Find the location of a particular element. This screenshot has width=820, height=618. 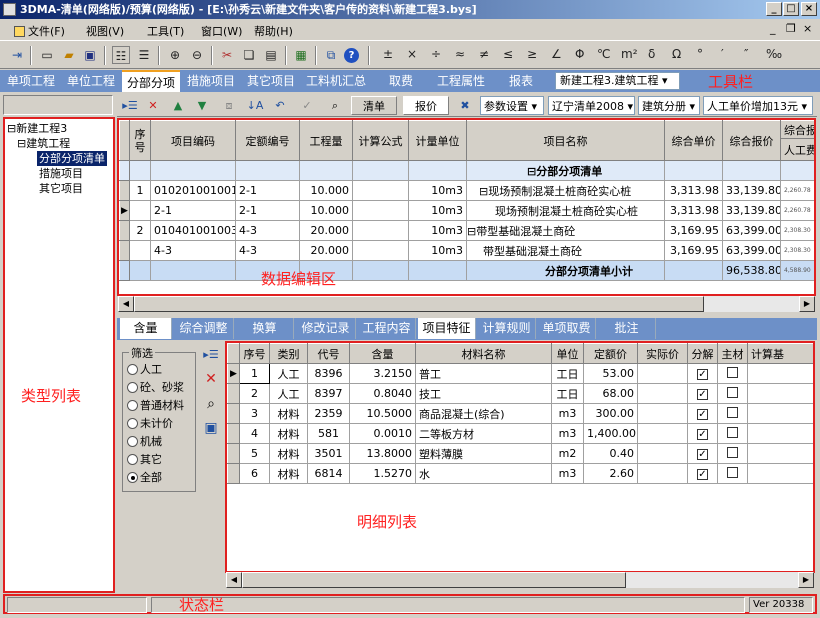

col-code: 代号 is located at coordinates (328, 353).